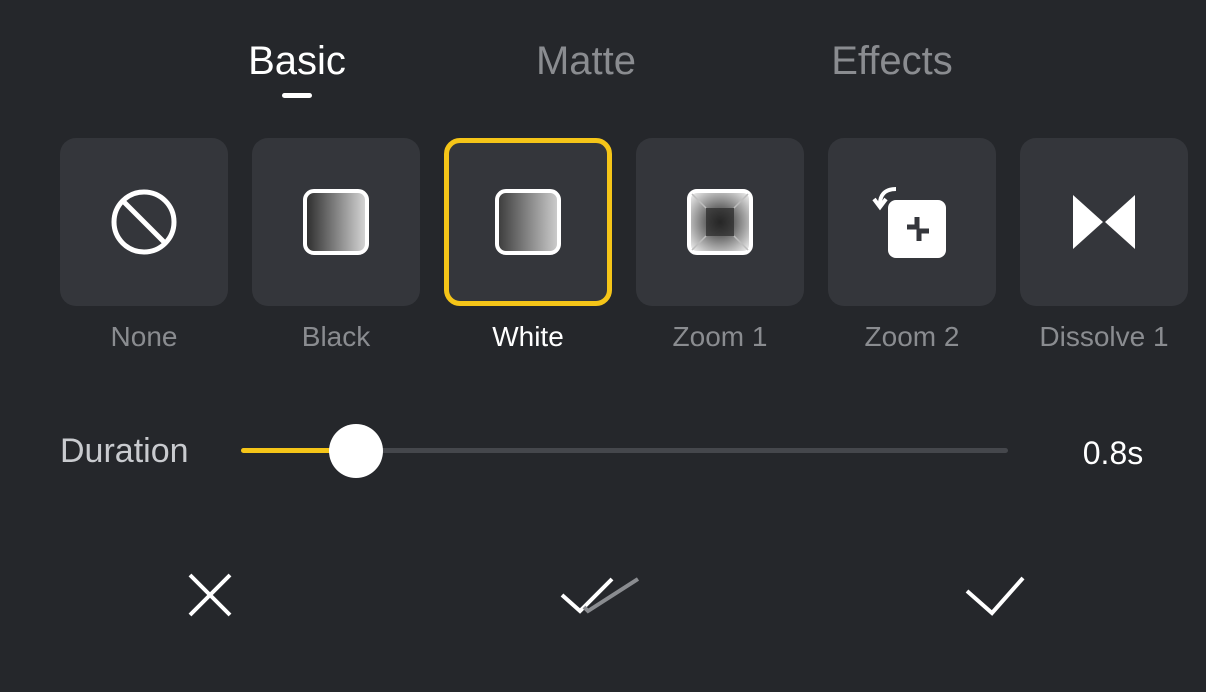 The width and height of the screenshot is (1206, 692). I want to click on black-fade-icon, so click(336, 222).